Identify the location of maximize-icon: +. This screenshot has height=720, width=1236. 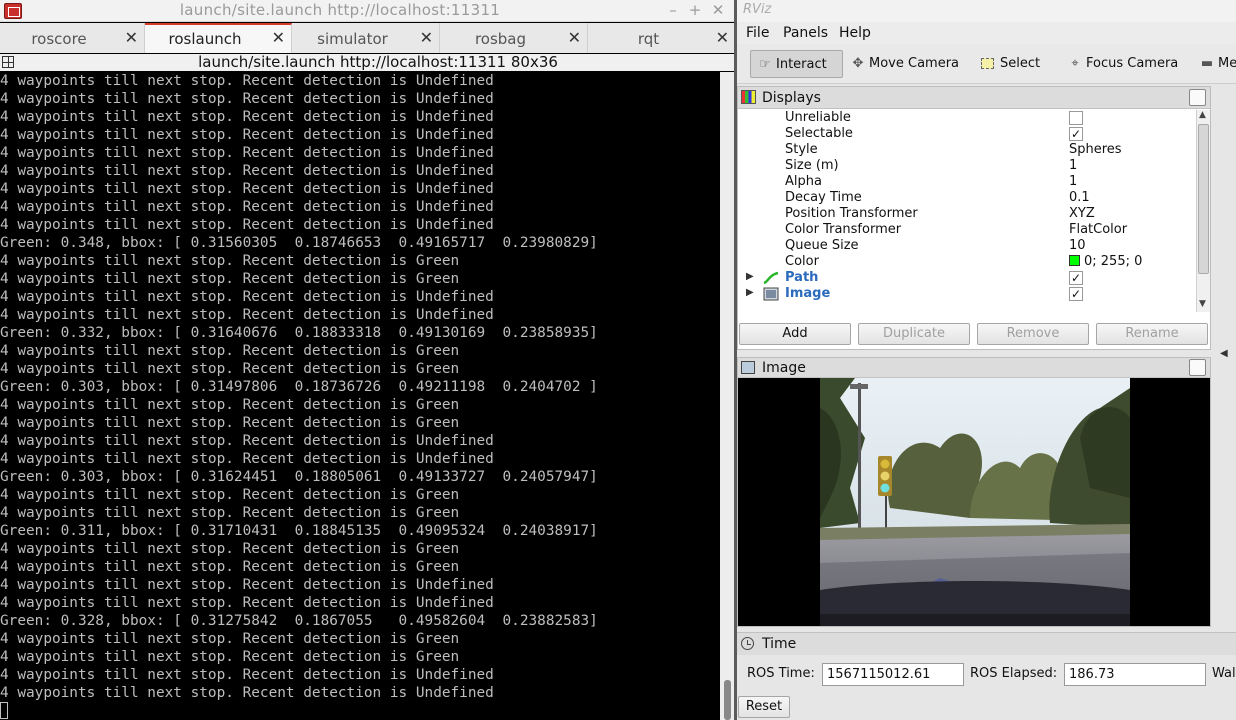
(695, 10).